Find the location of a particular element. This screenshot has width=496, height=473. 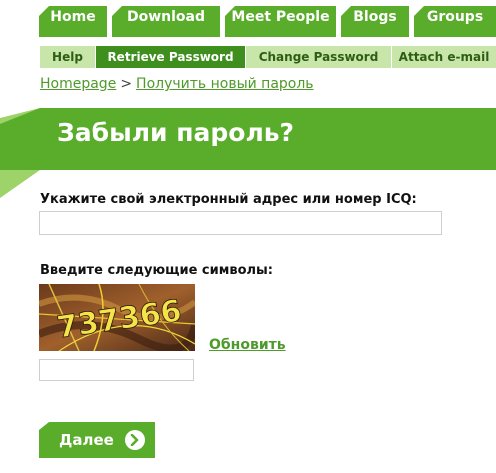

email-field is located at coordinates (240, 223).